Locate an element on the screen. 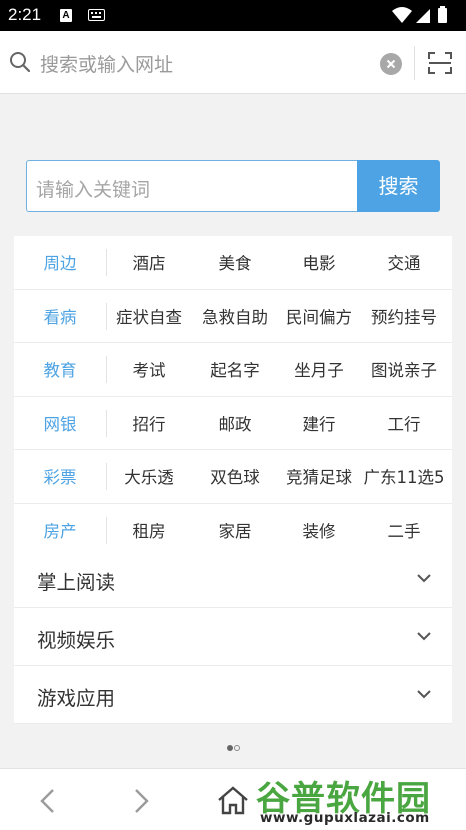 Image resolution: width=466 pixels, height=830 pixels. category-item: 建行 is located at coordinates (319, 423).